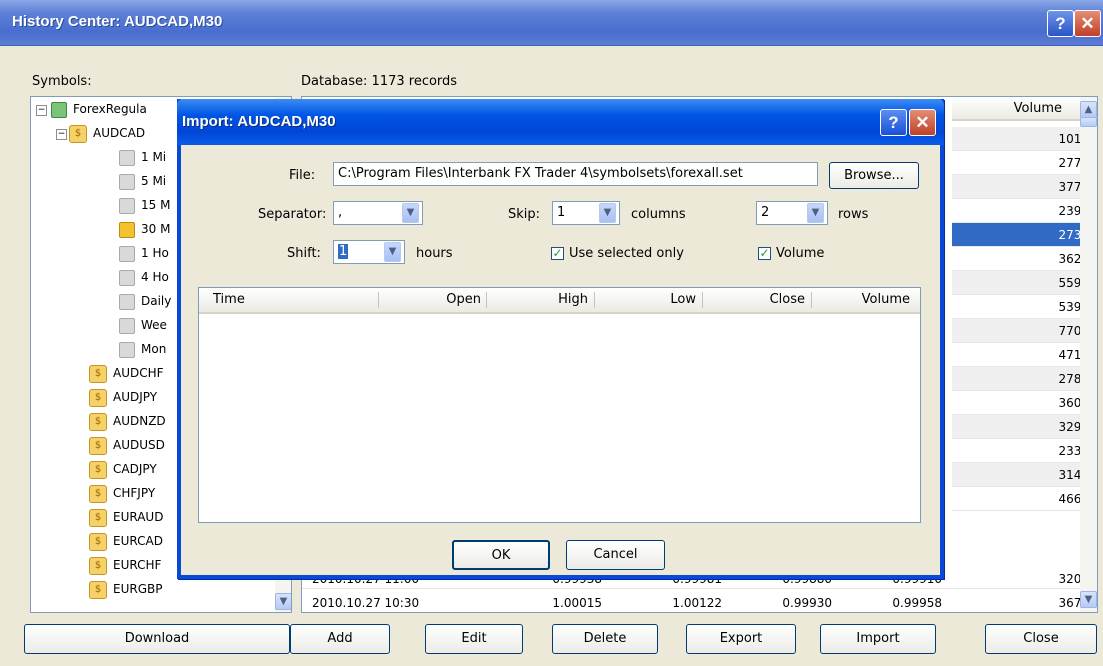  I want to click on tree-item-timeframe: Mon, so click(142, 349).